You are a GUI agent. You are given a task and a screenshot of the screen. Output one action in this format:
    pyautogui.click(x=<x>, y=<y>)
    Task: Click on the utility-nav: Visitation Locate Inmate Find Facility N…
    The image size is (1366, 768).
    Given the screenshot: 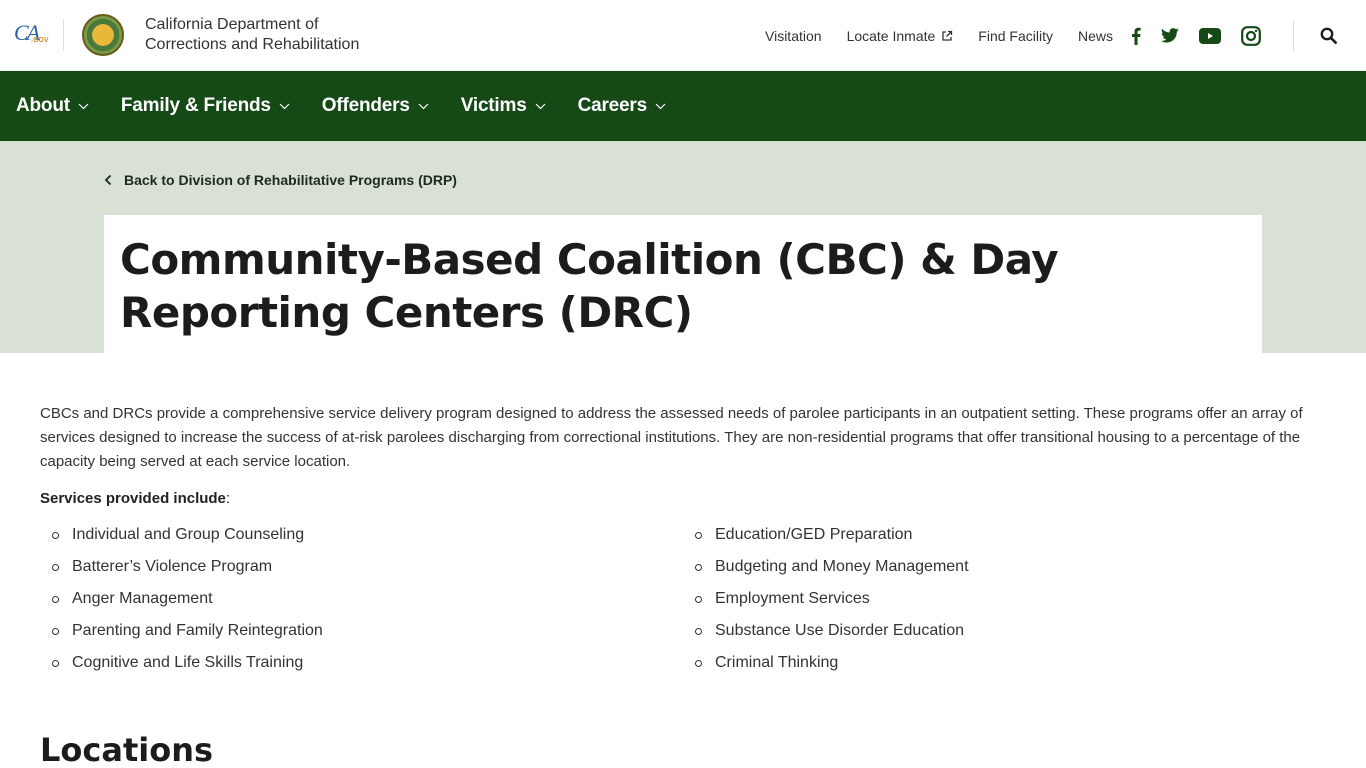 What is the action you would take?
    pyautogui.click(x=1053, y=35)
    